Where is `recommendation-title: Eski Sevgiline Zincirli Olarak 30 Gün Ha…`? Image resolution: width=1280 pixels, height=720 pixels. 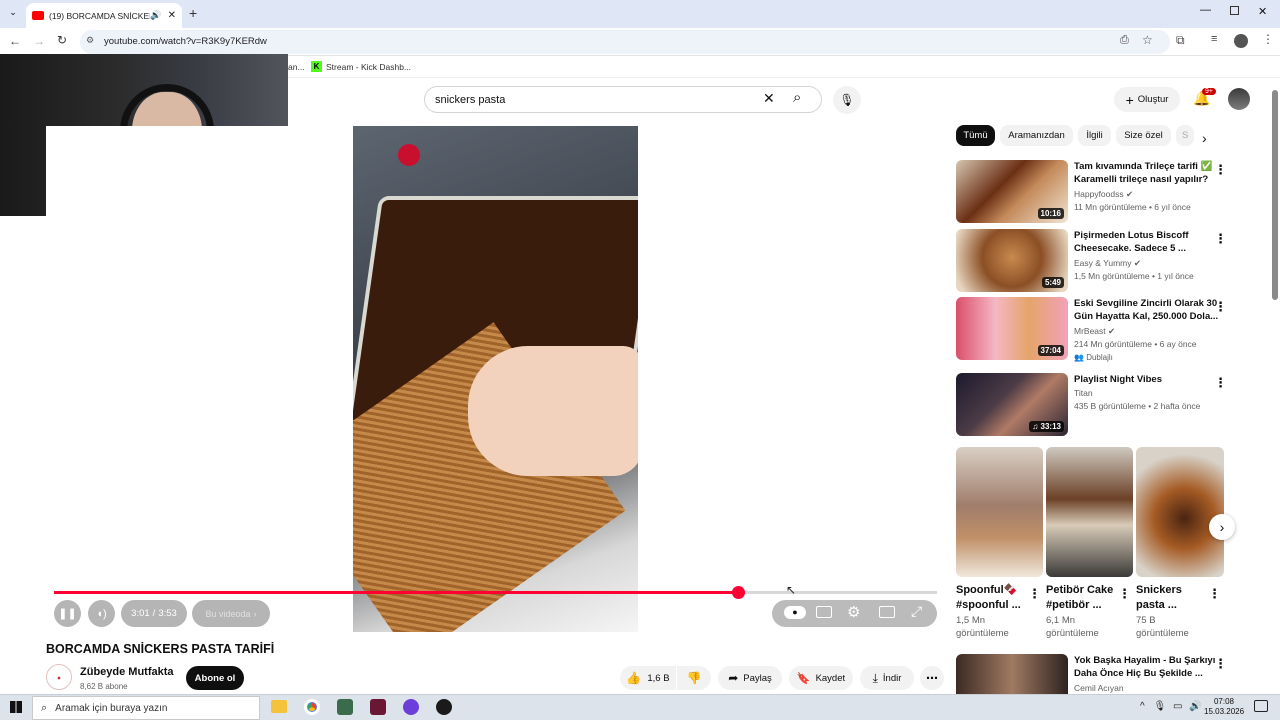
recommendation-title: Eski Sevgiline Zincirli Olarak 30 Gün Ha… is located at coordinates (1146, 310).